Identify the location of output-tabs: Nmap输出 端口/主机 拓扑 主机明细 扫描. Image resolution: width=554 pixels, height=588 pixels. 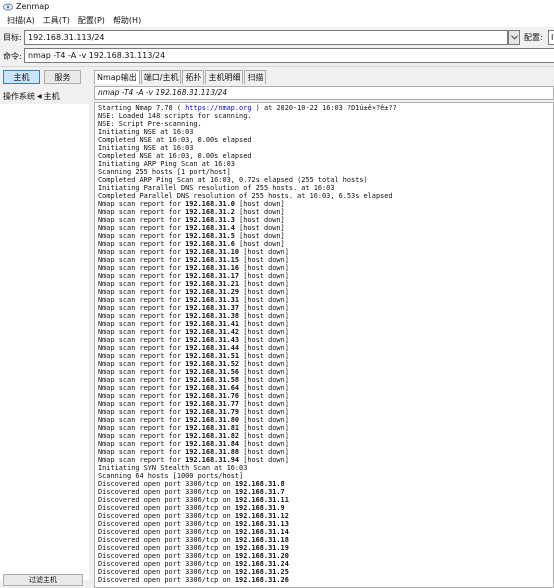
(180, 77).